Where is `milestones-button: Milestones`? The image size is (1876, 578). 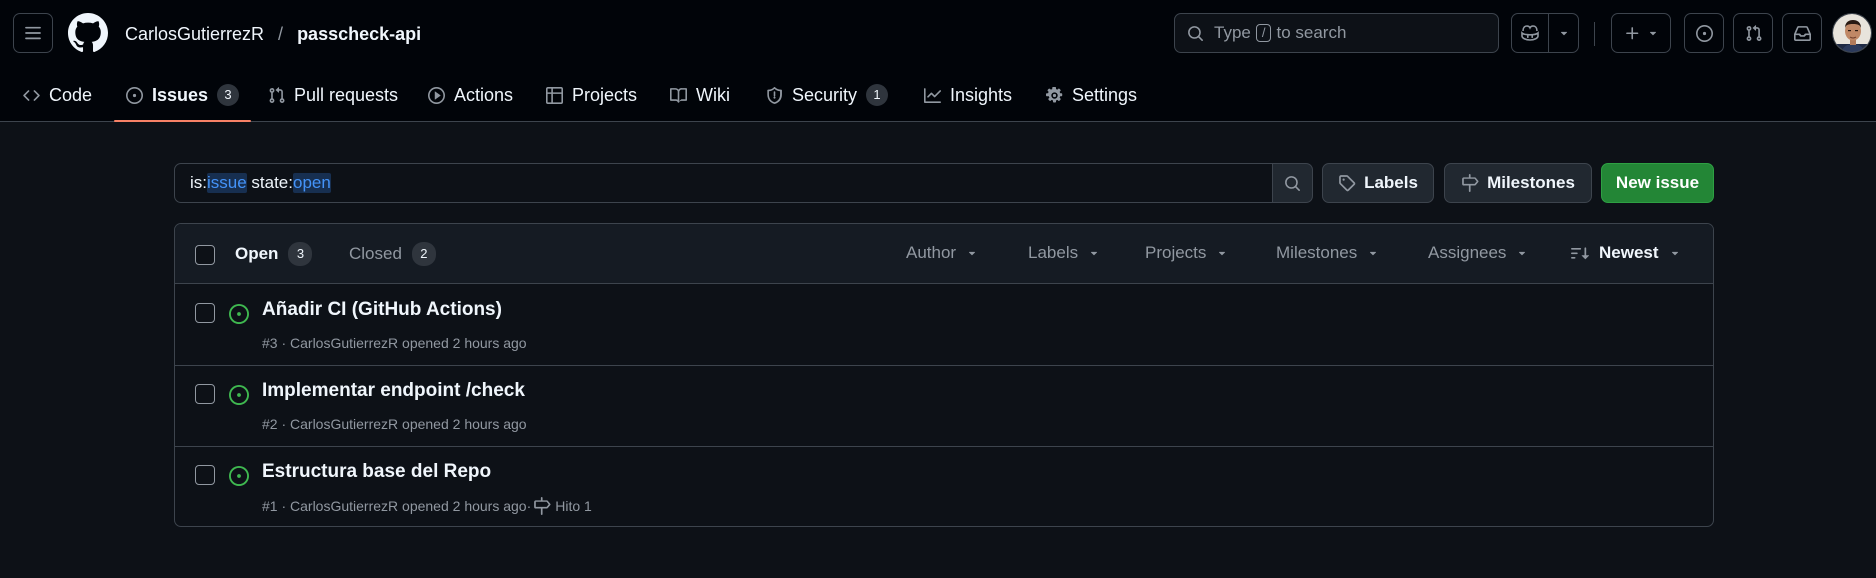 milestones-button: Milestones is located at coordinates (1518, 183).